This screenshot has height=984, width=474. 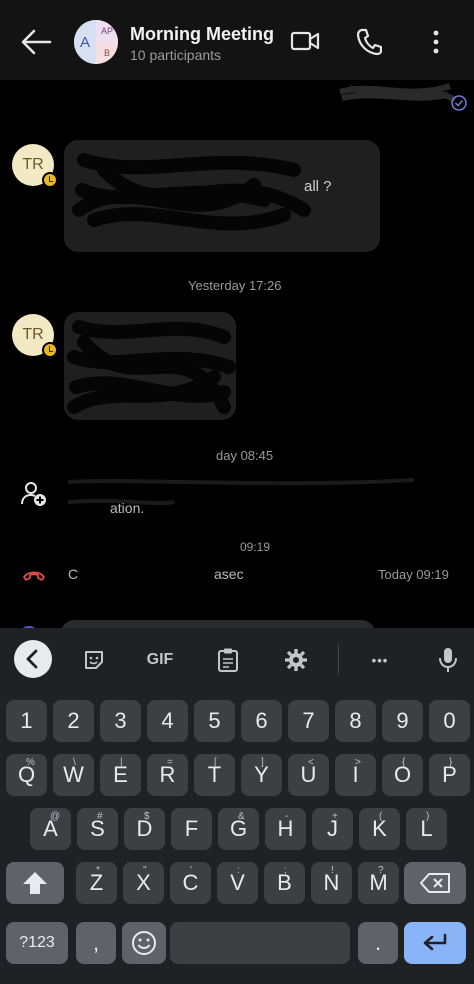 What do you see at coordinates (100, 816) in the screenshot?
I see `key-hint: #` at bounding box center [100, 816].